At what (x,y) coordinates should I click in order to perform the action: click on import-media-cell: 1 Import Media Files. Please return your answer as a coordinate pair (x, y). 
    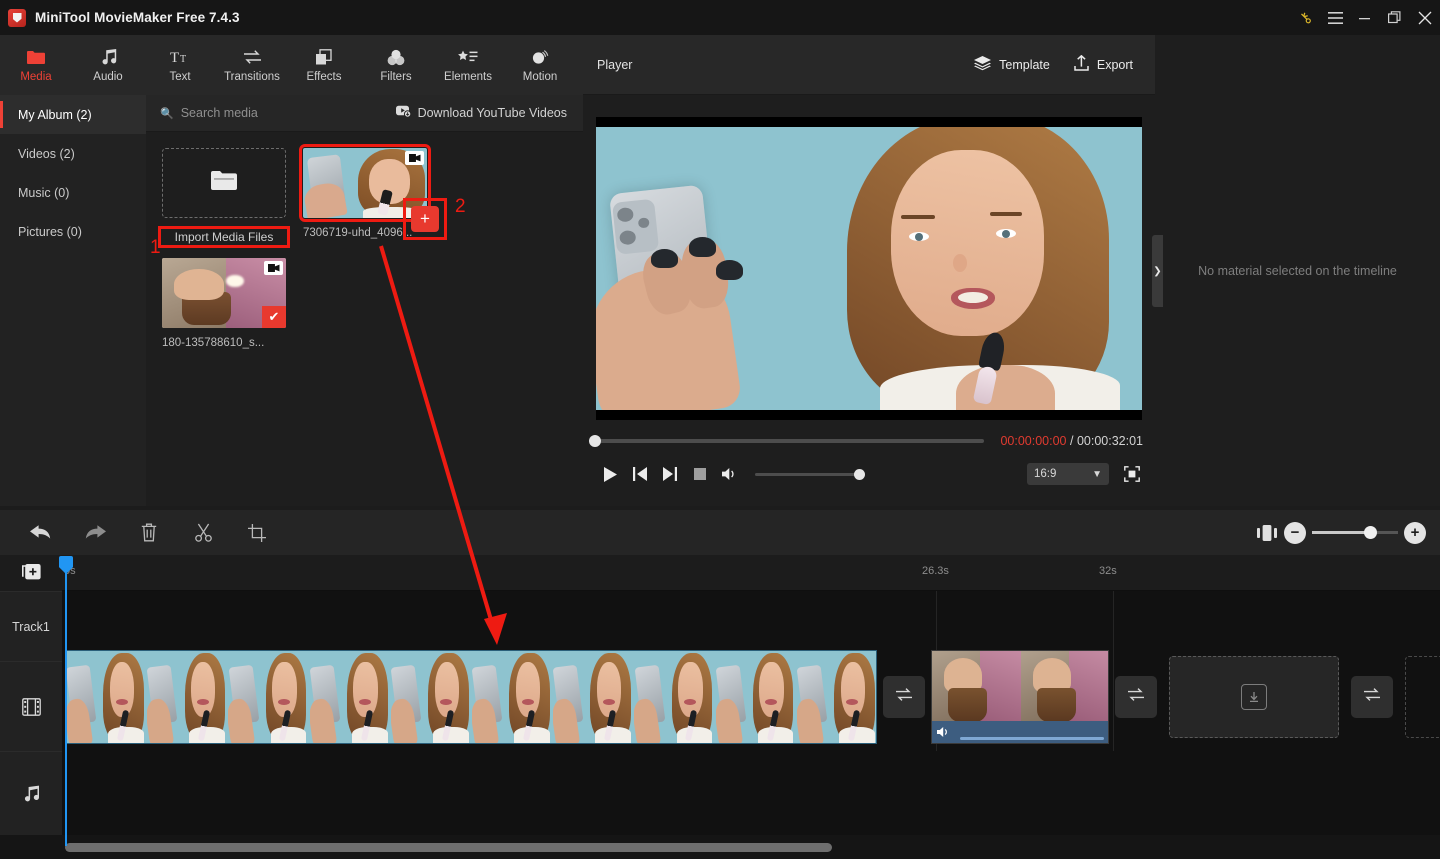
    Looking at the image, I should click on (226, 203).